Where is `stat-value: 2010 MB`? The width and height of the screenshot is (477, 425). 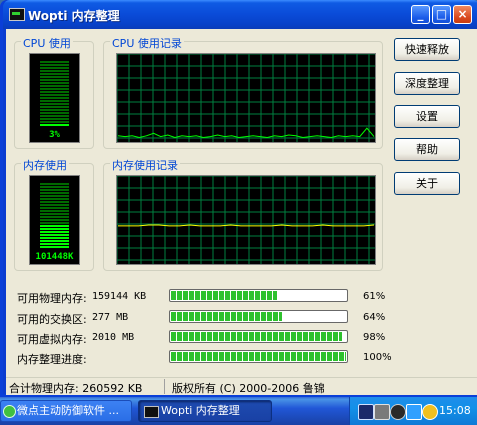 stat-value: 2010 MB is located at coordinates (113, 337).